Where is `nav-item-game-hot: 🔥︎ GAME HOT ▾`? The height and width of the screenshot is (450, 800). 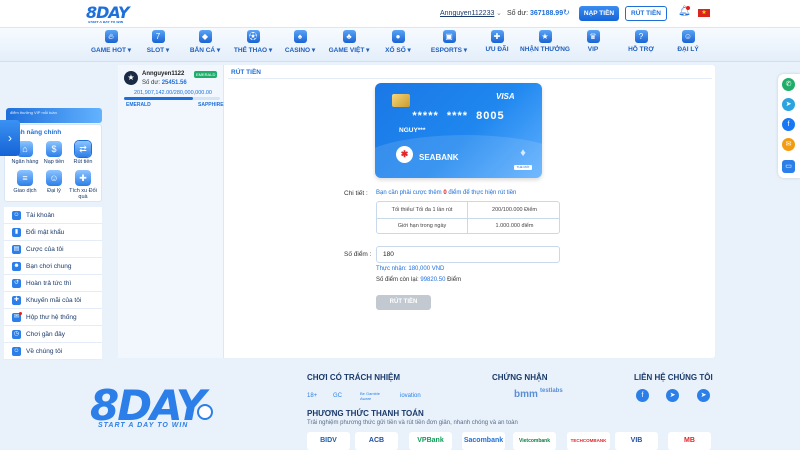 nav-item-game-hot: 🔥︎ GAME HOT ▾ is located at coordinates (111, 42).